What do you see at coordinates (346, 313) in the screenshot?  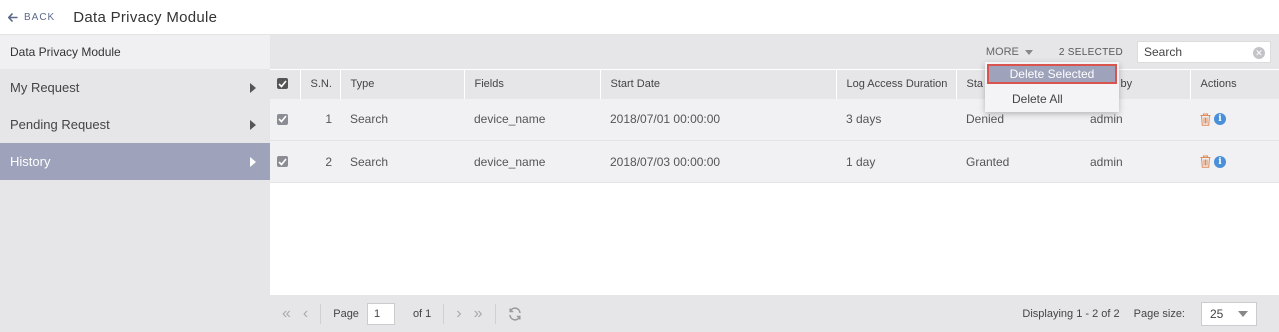 I see `page-label: Page` at bounding box center [346, 313].